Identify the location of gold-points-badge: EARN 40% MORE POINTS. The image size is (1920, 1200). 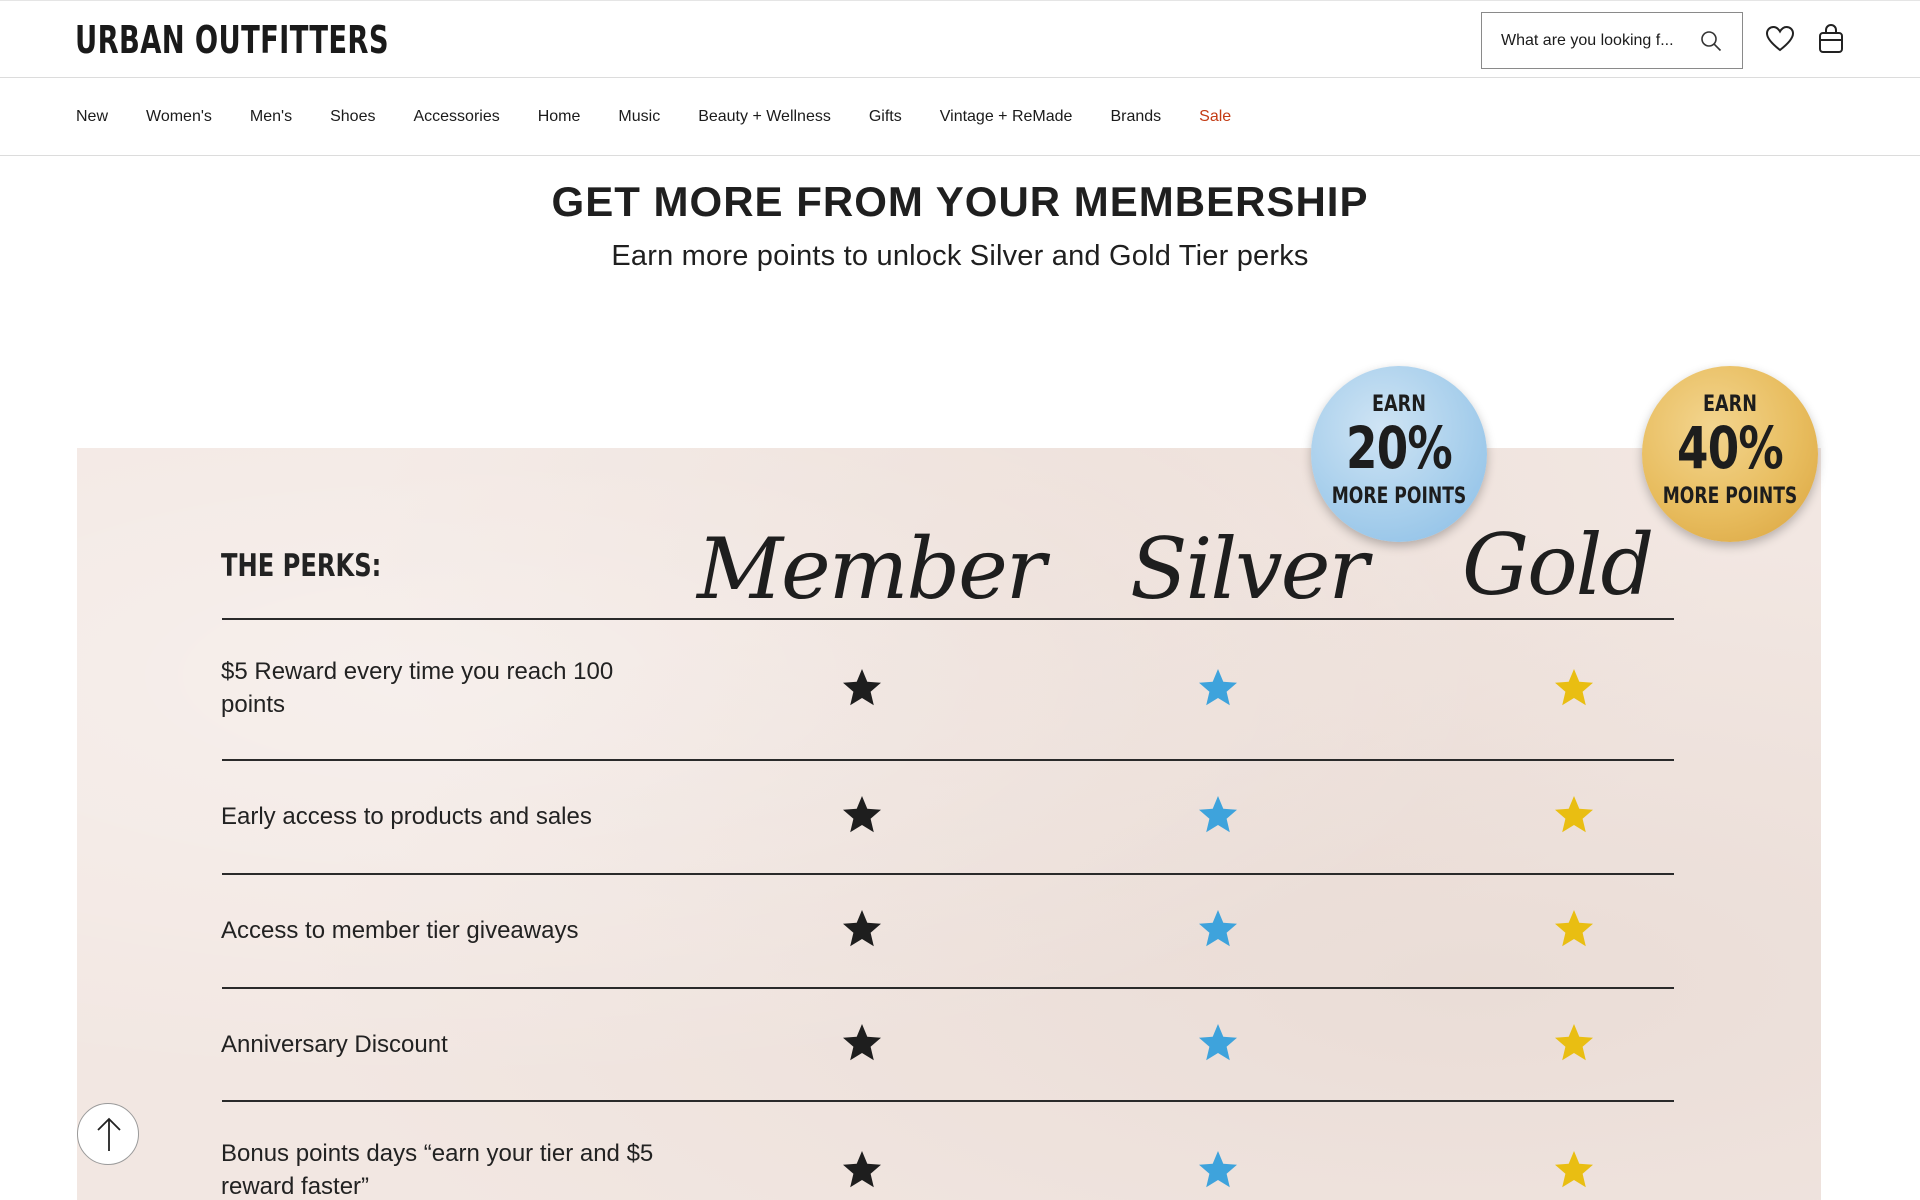
(1730, 454).